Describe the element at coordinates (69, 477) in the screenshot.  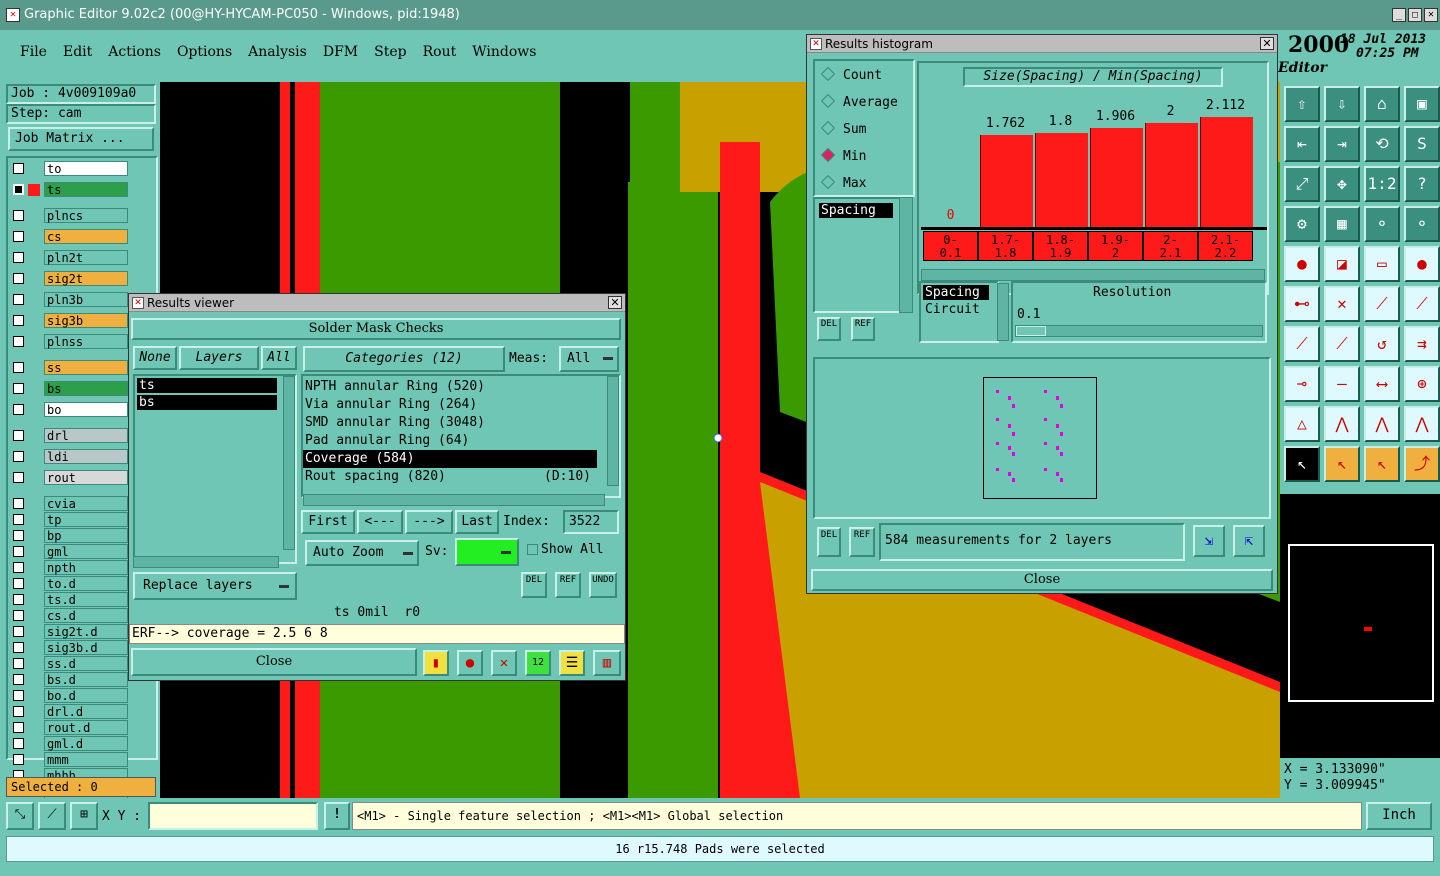
I see `layer-row-rout: rout` at that location.